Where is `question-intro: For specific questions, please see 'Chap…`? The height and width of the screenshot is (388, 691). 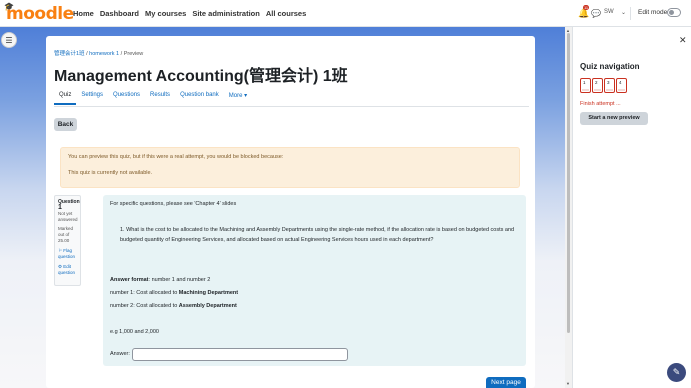 question-intro: For specific questions, please see 'Chap… is located at coordinates (173, 204).